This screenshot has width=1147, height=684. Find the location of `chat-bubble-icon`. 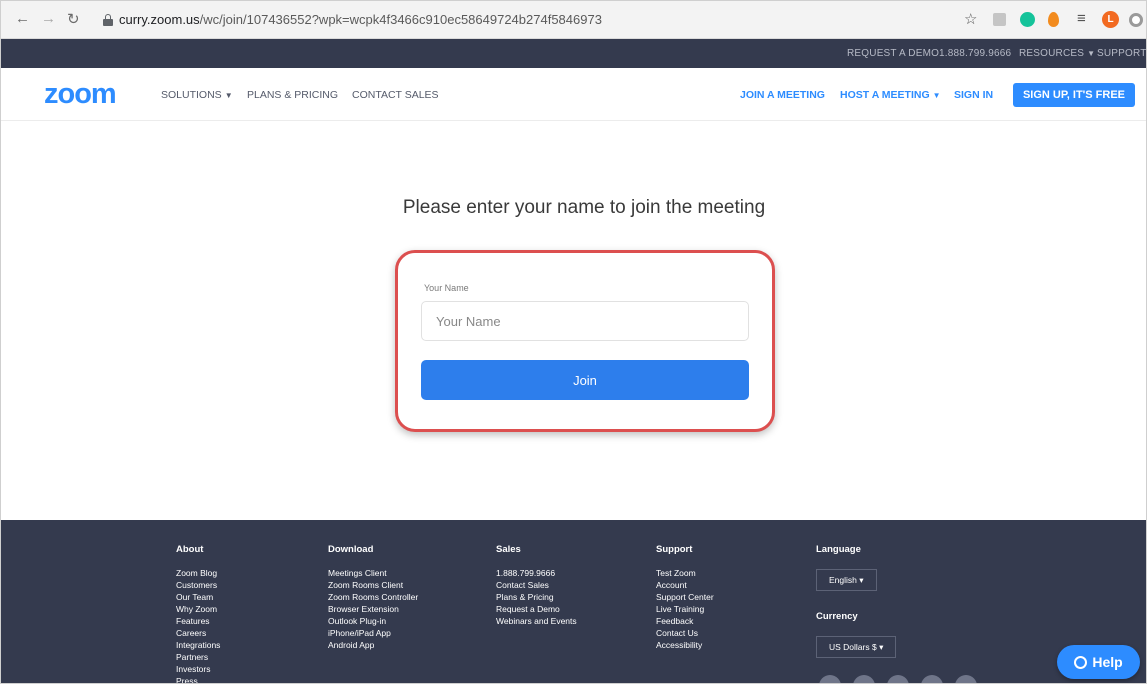

chat-bubble-icon is located at coordinates (1081, 662).